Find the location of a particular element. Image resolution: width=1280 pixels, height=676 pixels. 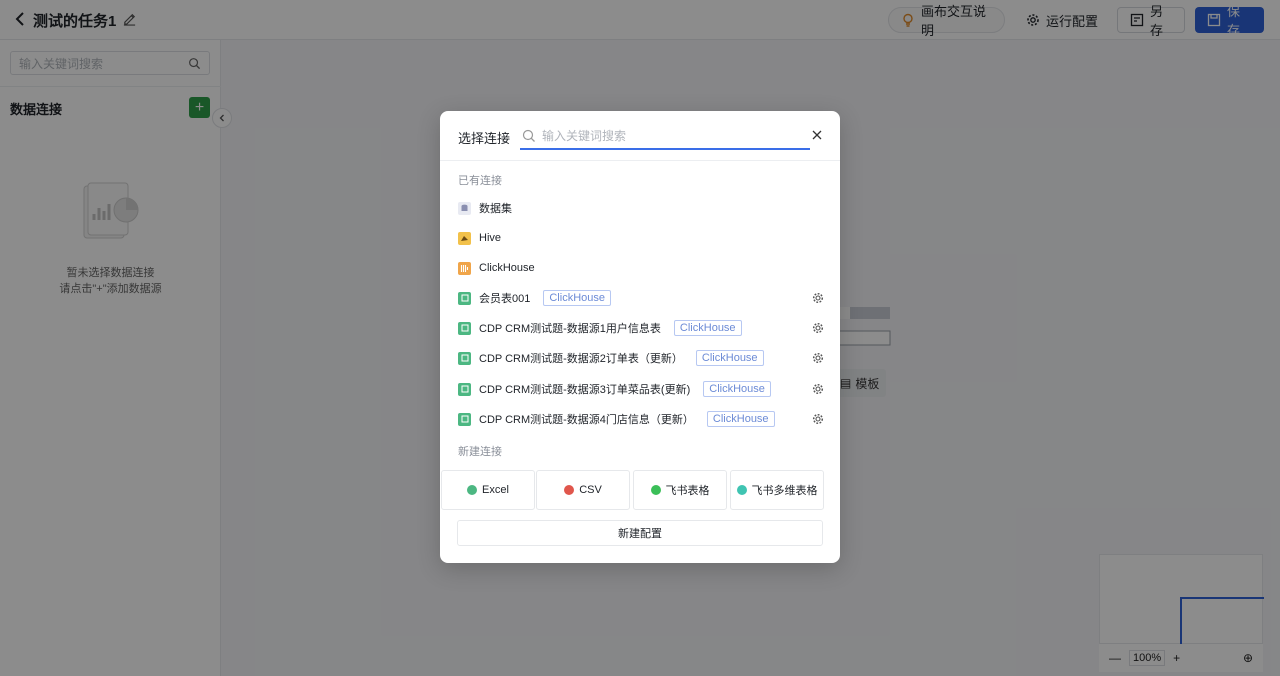

new-excel-button: Excel is located at coordinates (488, 490).